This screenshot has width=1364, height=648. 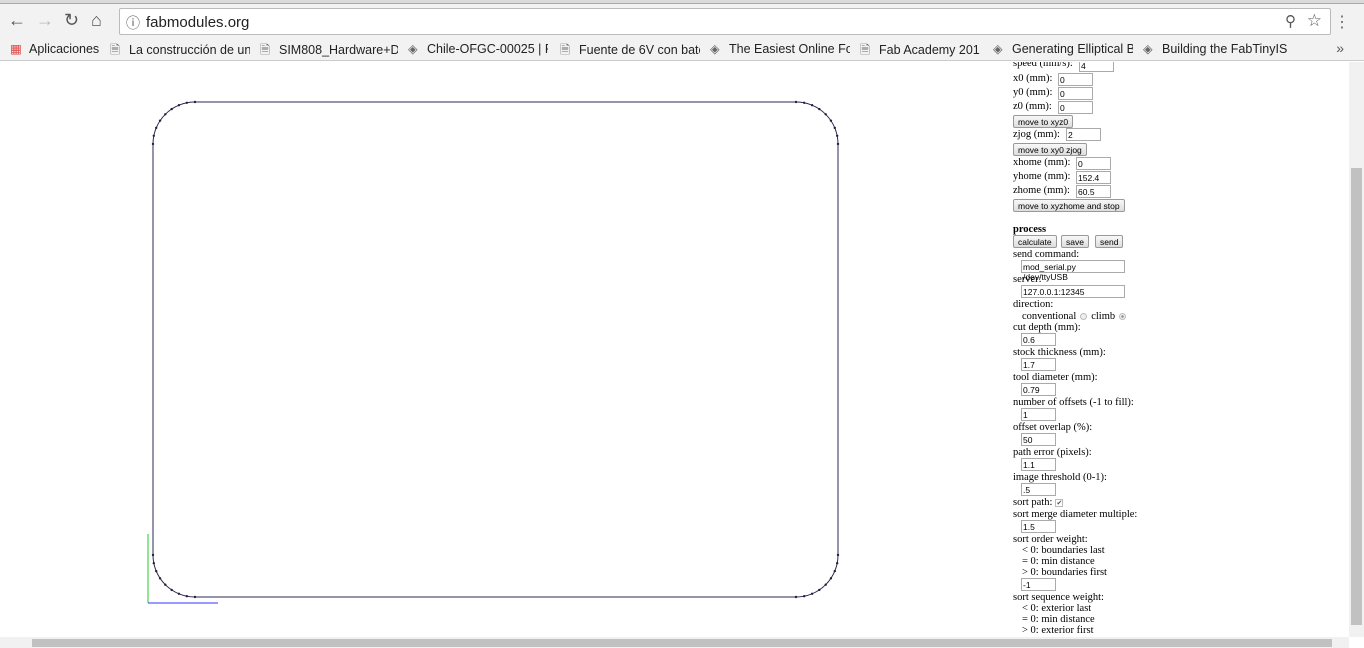 I want to click on bookmark-item: ◈ The Easiest Online For, so click(x=780, y=48).